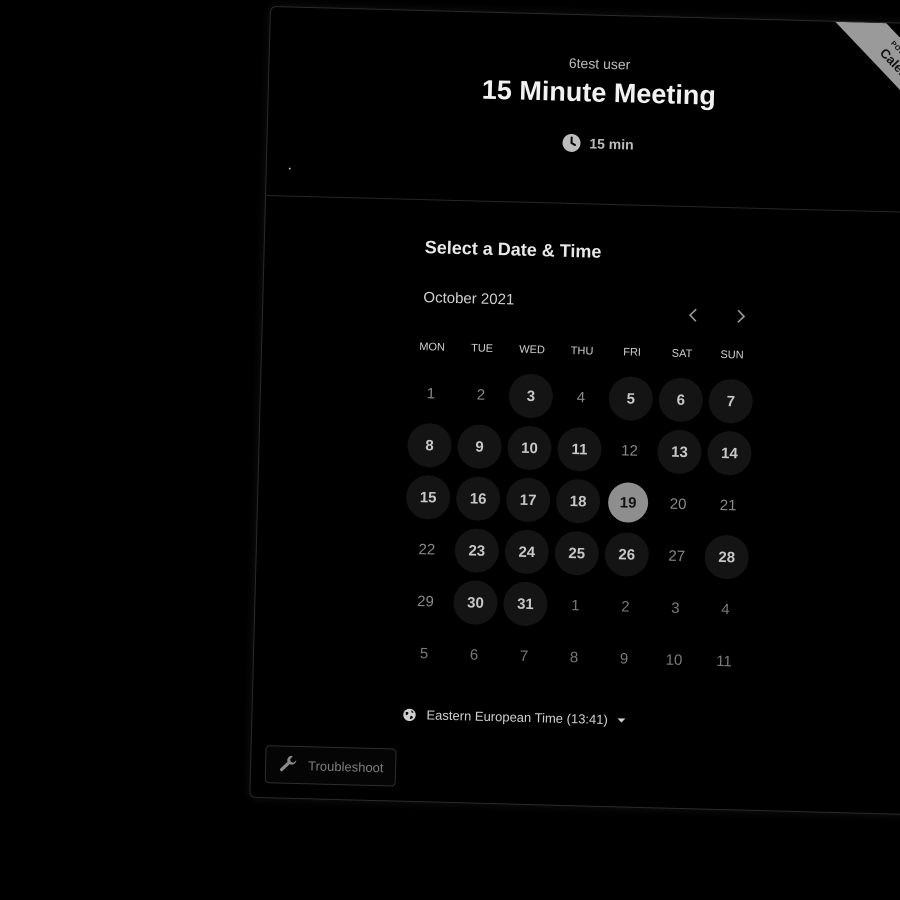 The width and height of the screenshot is (900, 900). I want to click on day-button: 16, so click(478, 499).